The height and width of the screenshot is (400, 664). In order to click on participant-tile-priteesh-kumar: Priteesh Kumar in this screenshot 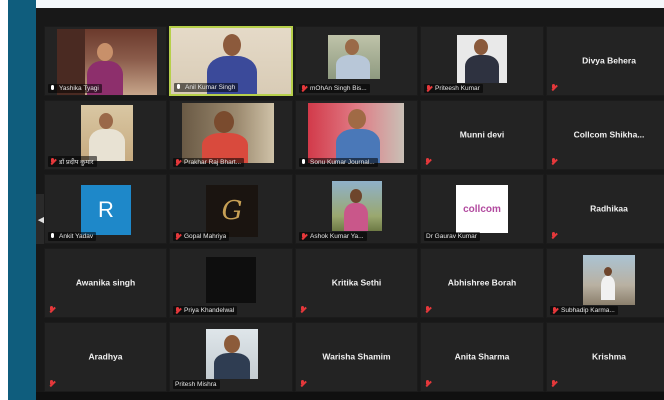, I will do `click(482, 61)`.